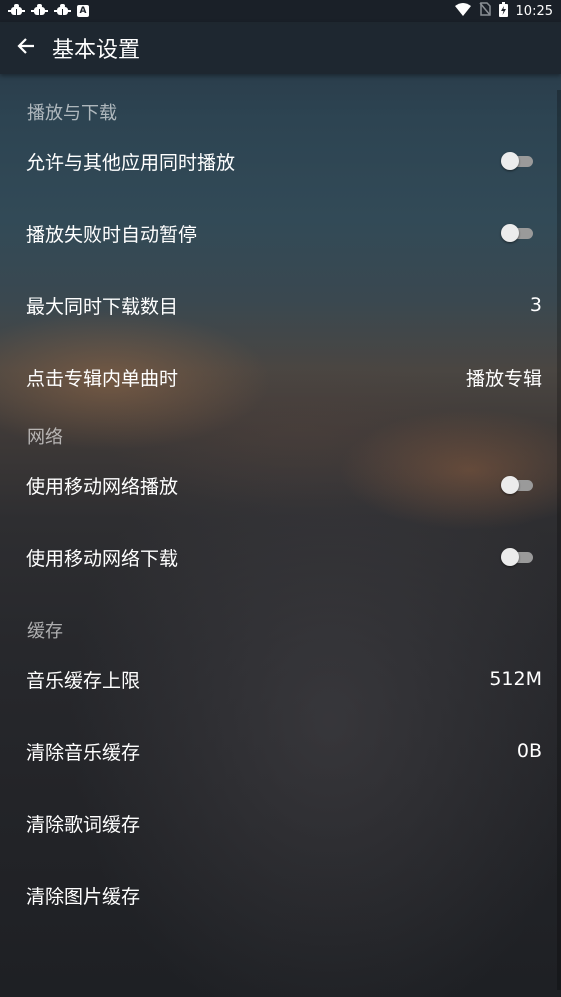 The image size is (561, 997). What do you see at coordinates (503, 11) in the screenshot?
I see `battery-charging-icon` at bounding box center [503, 11].